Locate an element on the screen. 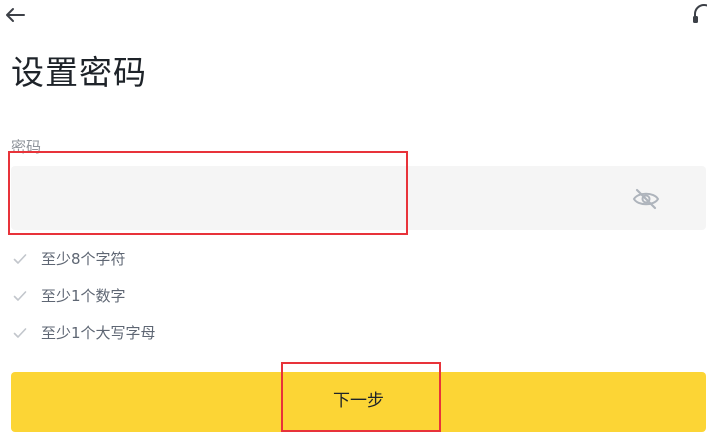  rule-item: 至少1个数字 is located at coordinates (83, 295).